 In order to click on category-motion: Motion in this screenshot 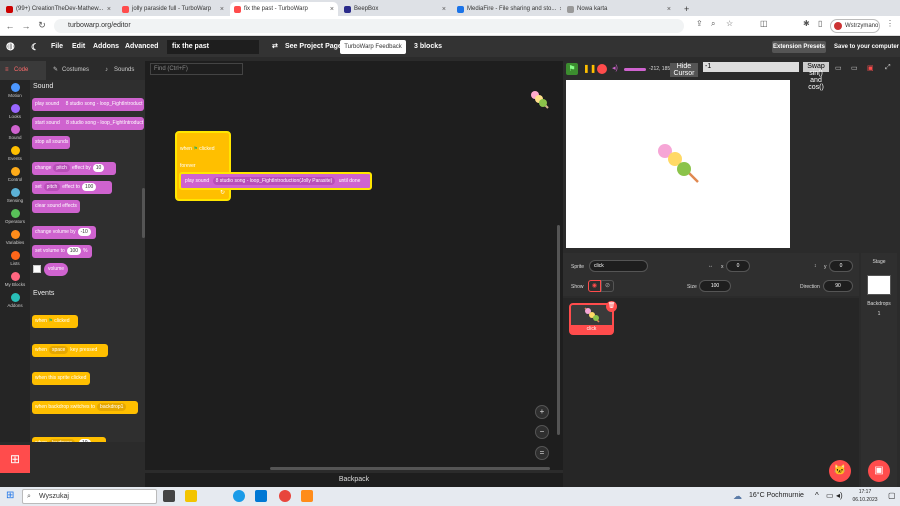, I will do `click(15, 90)`.